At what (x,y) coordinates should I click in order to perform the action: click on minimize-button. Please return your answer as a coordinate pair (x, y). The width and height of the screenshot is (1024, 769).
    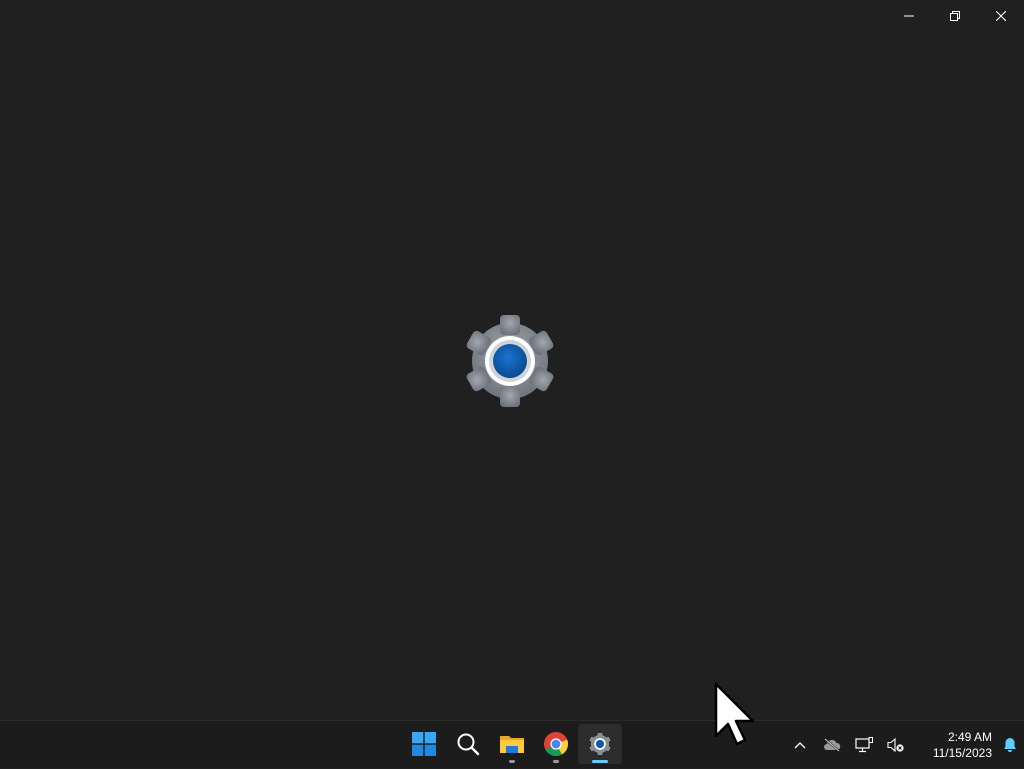
    Looking at the image, I should click on (909, 16).